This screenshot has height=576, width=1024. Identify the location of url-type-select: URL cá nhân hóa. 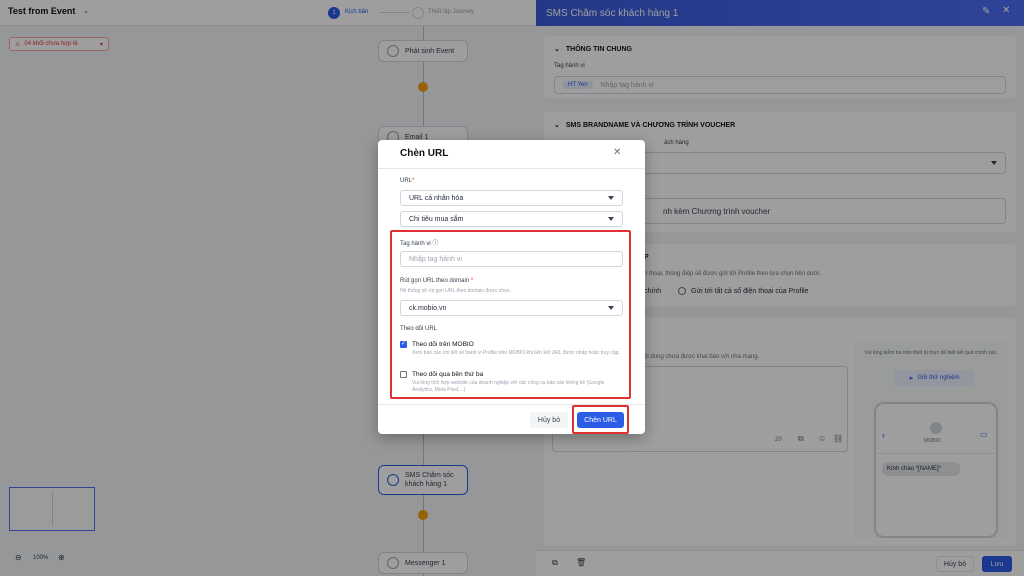
(511, 198).